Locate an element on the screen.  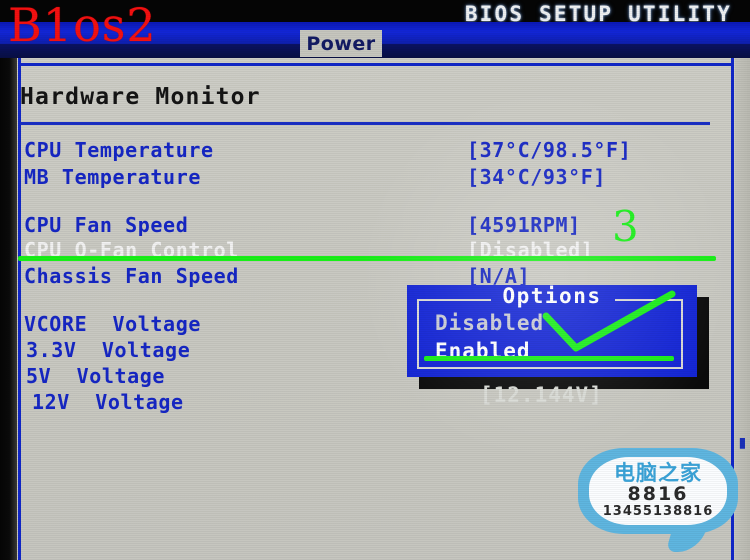
row-value: [34°C/93°F] is located at coordinates (537, 177).